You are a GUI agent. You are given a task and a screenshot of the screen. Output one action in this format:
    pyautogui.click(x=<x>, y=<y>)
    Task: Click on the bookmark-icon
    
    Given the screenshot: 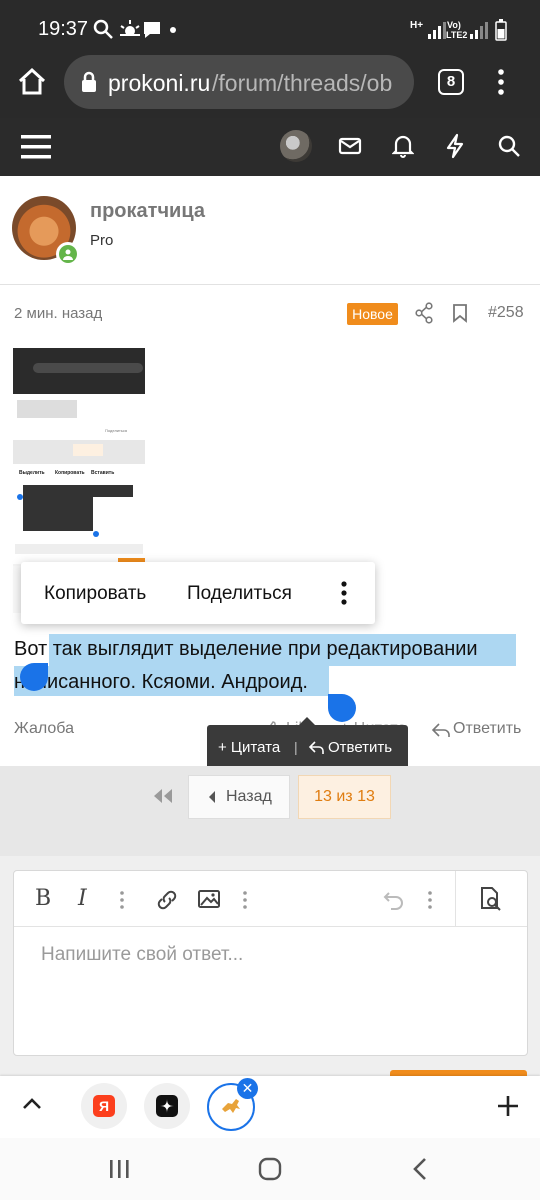 What is the action you would take?
    pyautogui.click(x=460, y=313)
    